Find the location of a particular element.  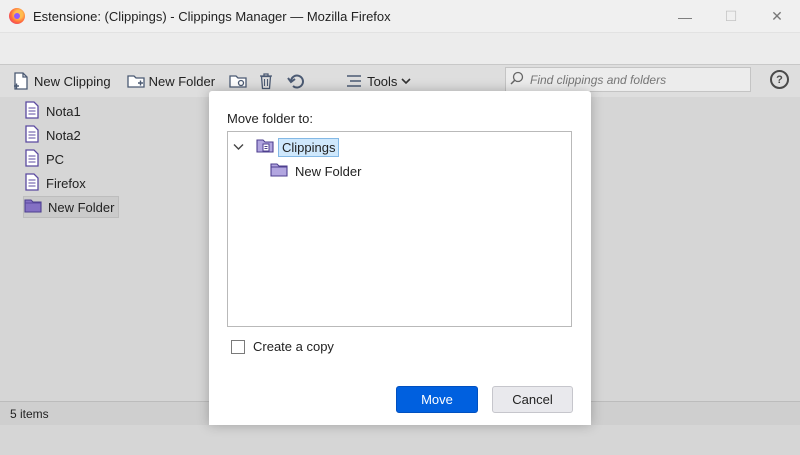

bottom-strip is located at coordinates (400, 440).